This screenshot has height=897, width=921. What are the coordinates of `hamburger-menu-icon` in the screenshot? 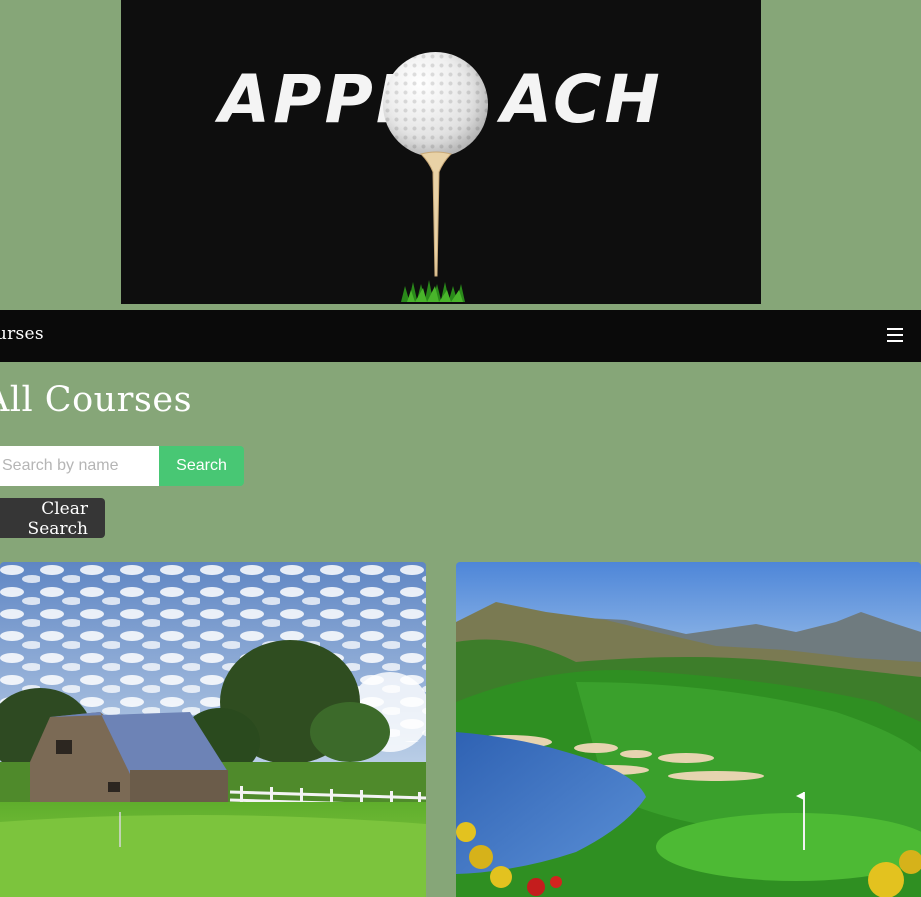 It's located at (895, 335).